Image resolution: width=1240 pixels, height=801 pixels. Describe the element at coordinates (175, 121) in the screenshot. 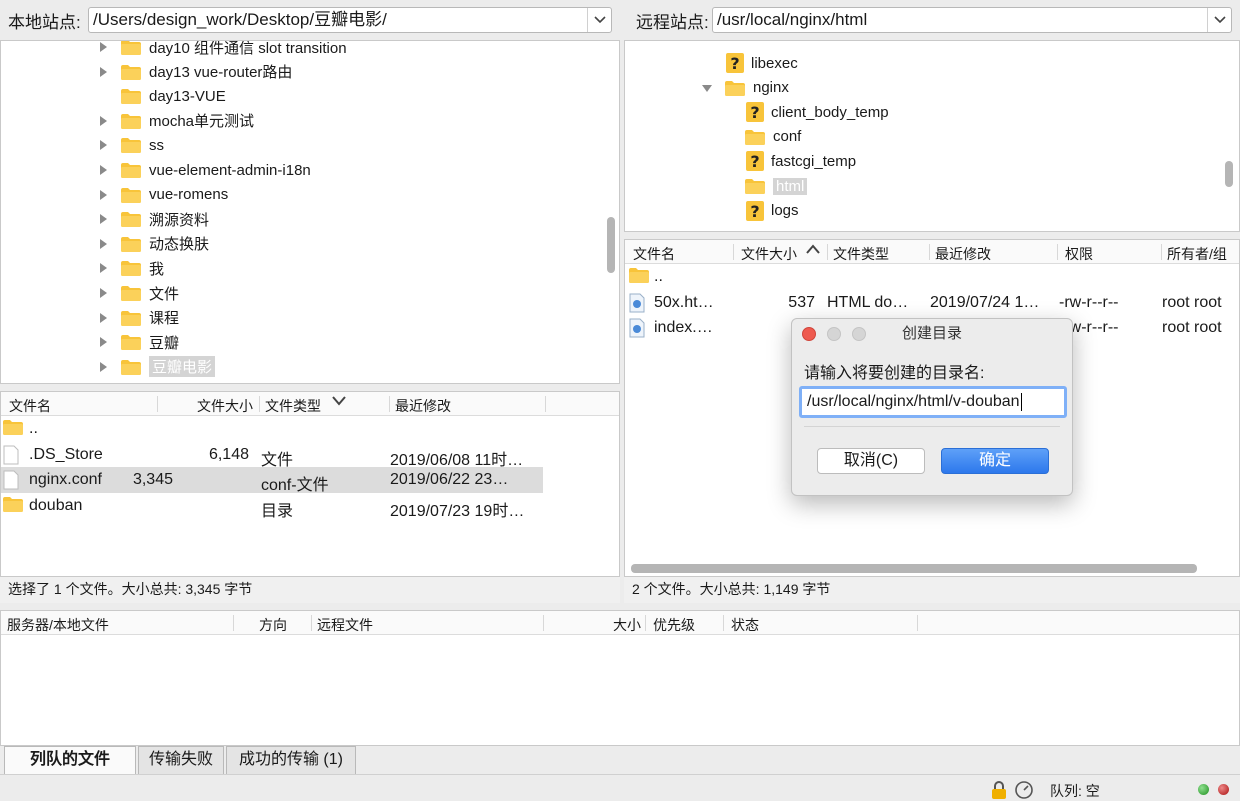

I see `tree-item: mocha单元测试` at that location.